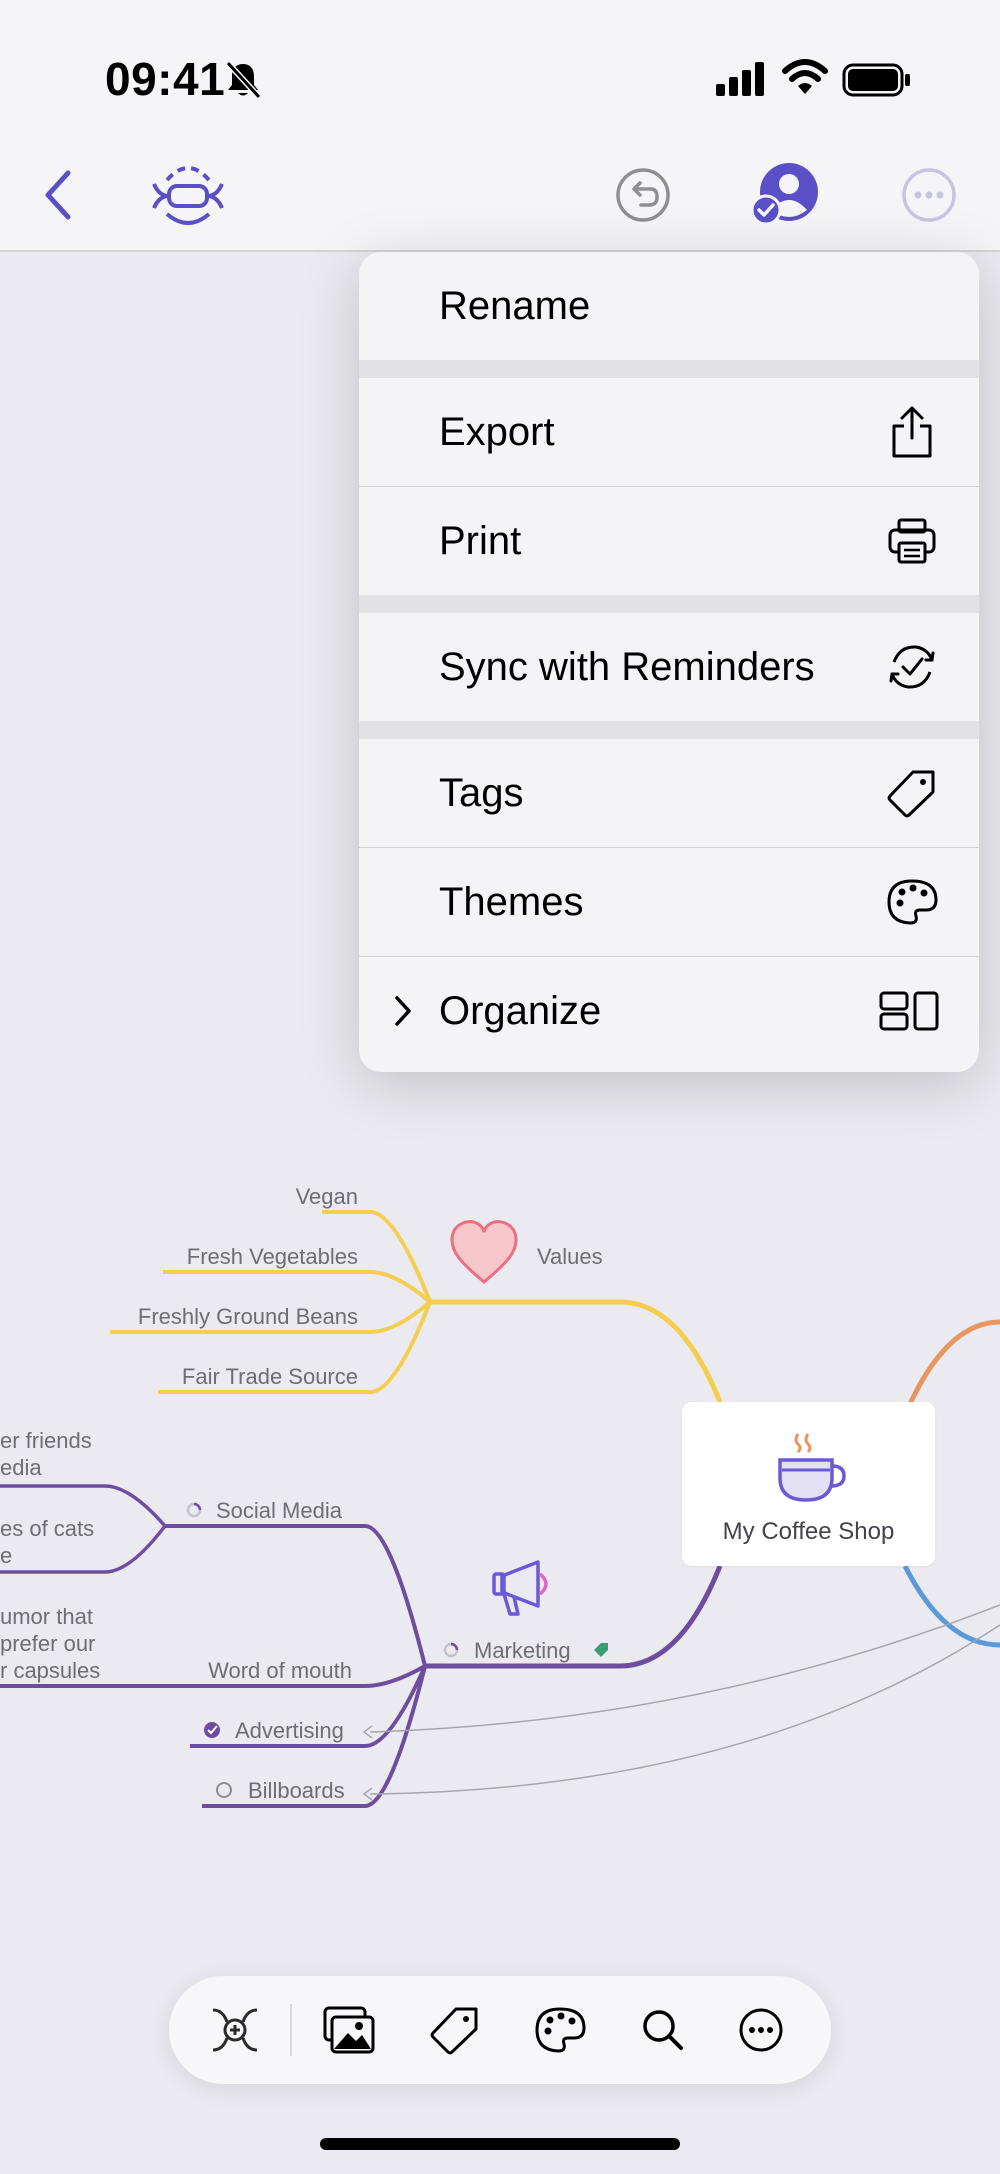 The height and width of the screenshot is (2174, 1000). Describe the element at coordinates (212, 1730) in the screenshot. I see `advertising-done-icon` at that location.